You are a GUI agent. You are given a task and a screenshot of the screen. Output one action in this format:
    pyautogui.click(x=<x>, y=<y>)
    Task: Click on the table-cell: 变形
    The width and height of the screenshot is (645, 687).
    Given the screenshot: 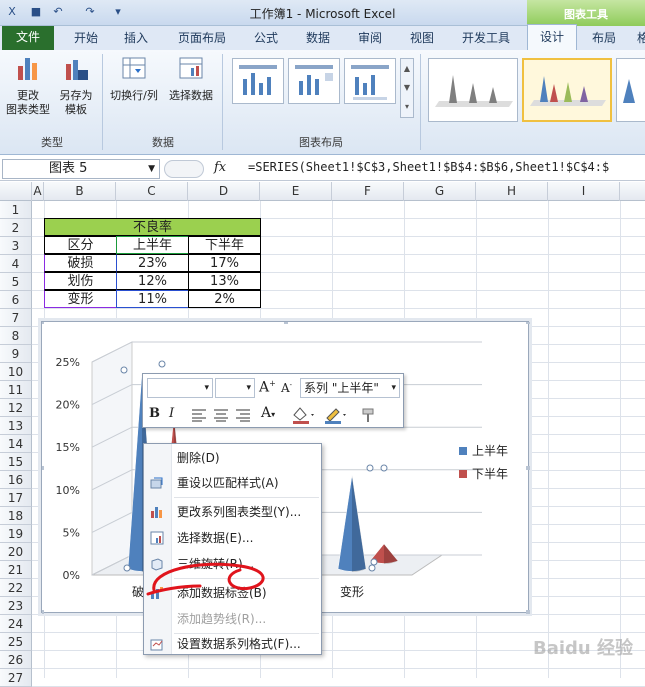 What is the action you would take?
    pyautogui.click(x=80, y=299)
    